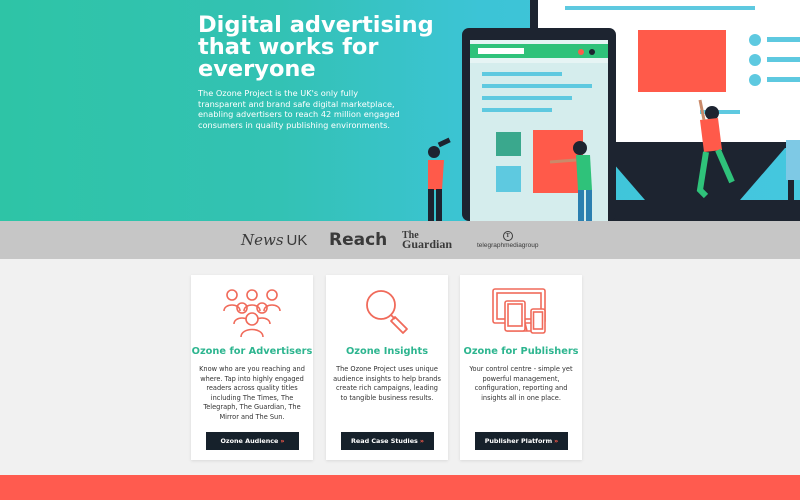 Image resolution: width=800 pixels, height=500 pixels. Describe the element at coordinates (387, 312) in the screenshot. I see `magnifier-icon` at that location.